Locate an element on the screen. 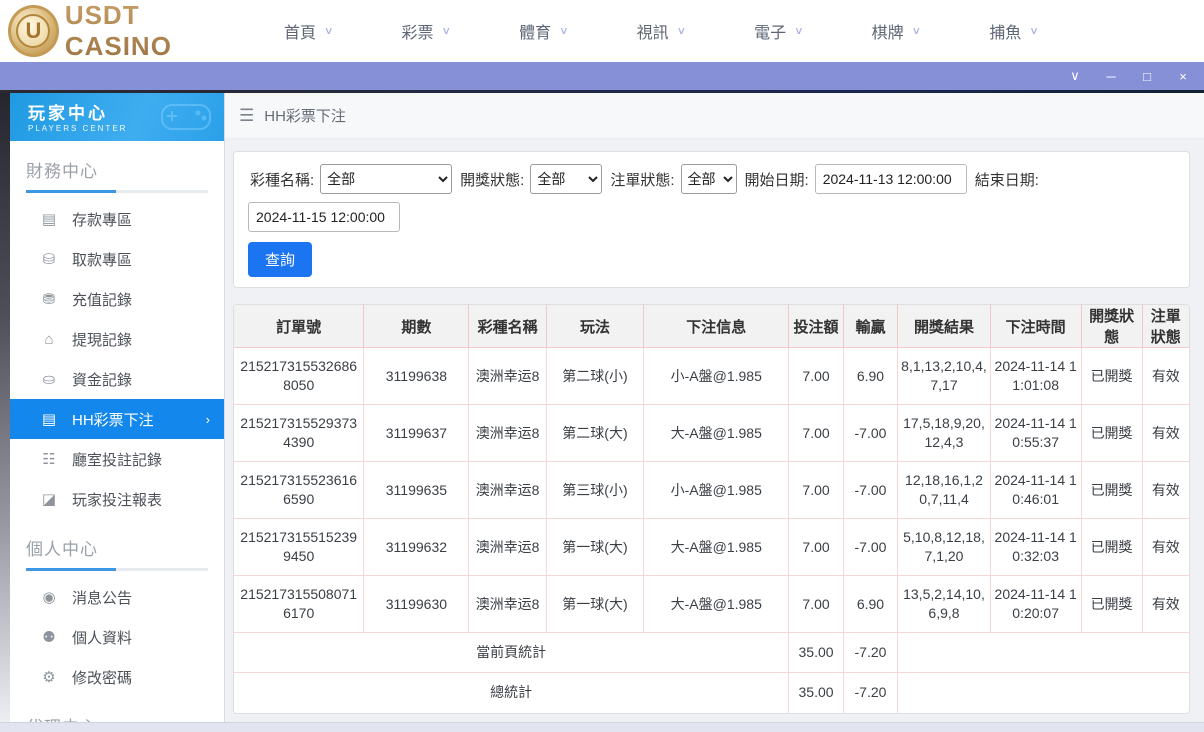 Image resolution: width=1204 pixels, height=732 pixels. cell-r4-c1: 31199630 is located at coordinates (416, 604).